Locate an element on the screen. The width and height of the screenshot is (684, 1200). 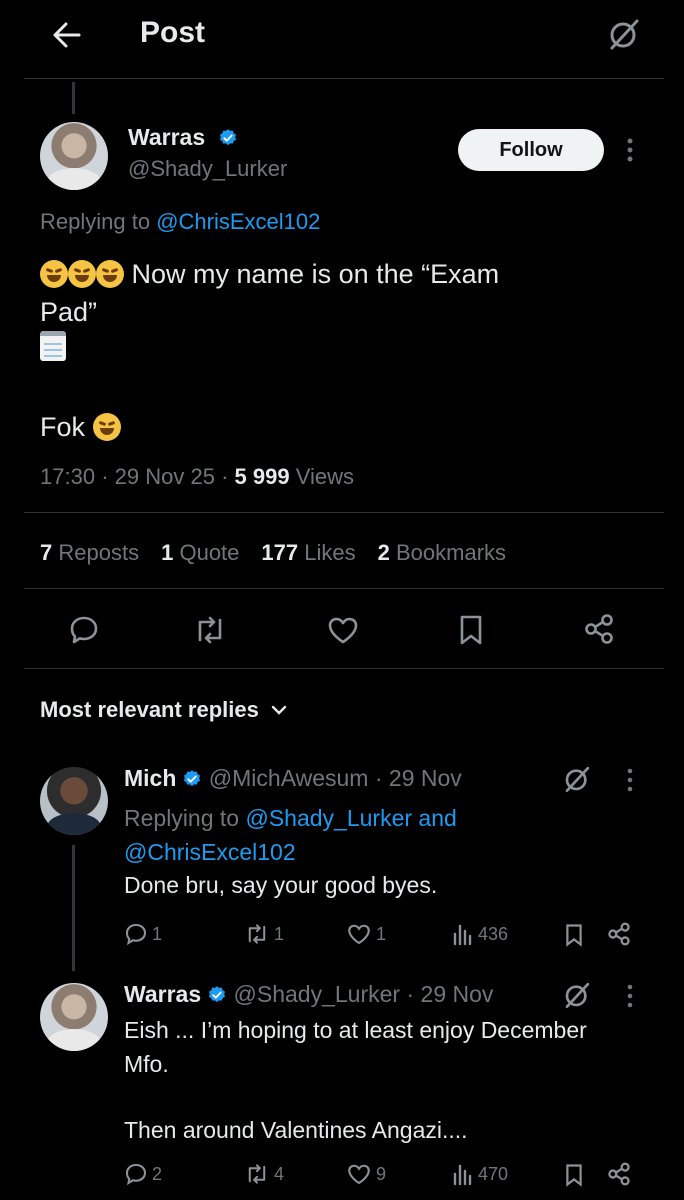
replies-sort-label: Most relevant replies is located at coordinates (149, 709).